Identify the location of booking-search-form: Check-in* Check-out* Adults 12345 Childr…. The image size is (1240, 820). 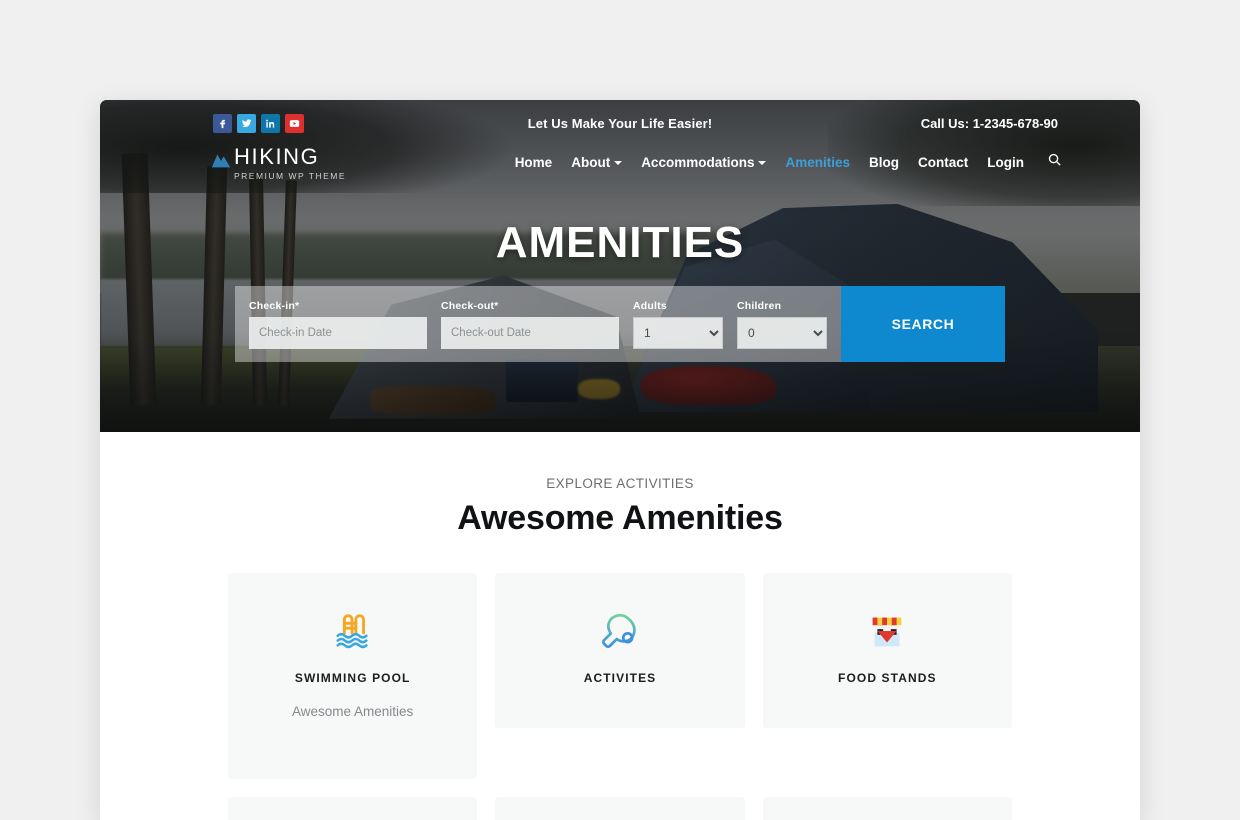
(620, 324).